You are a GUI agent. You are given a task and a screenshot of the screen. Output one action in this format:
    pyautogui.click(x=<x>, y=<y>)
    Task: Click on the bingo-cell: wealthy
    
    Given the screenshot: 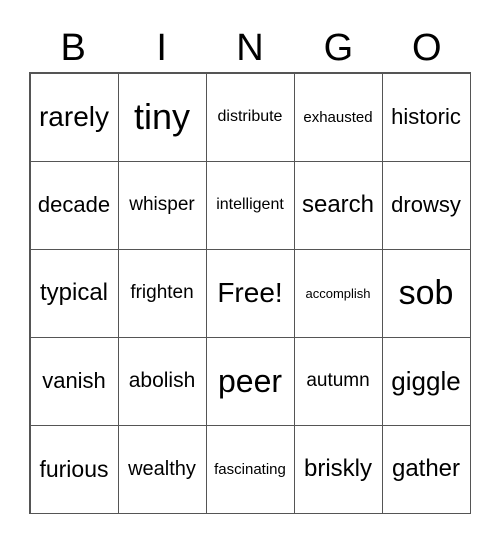 What is the action you would take?
    pyautogui.click(x=162, y=469)
    